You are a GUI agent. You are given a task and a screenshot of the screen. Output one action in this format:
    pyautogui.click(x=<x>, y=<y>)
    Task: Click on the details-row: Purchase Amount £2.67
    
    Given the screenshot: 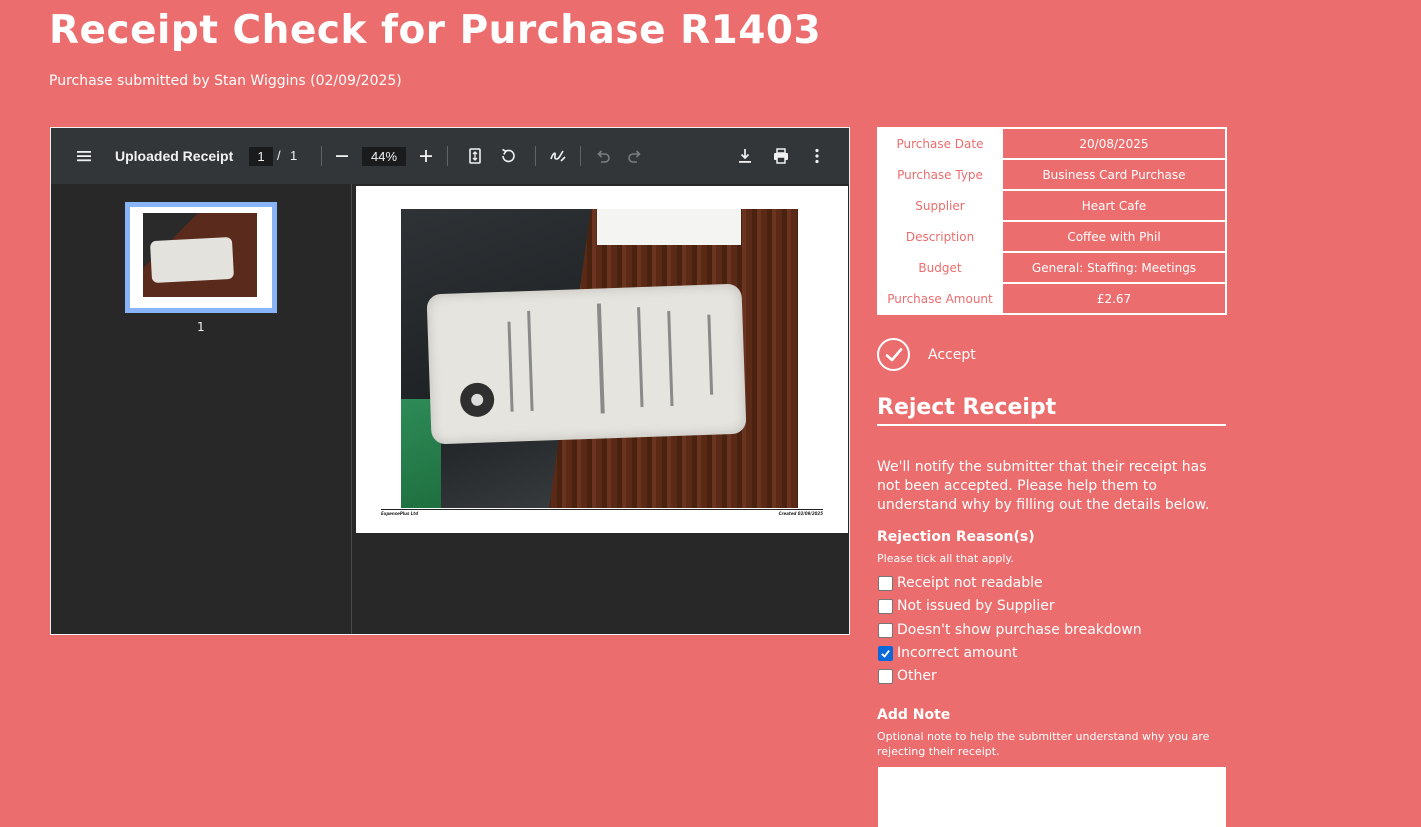 What is the action you would take?
    pyautogui.click(x=1052, y=298)
    